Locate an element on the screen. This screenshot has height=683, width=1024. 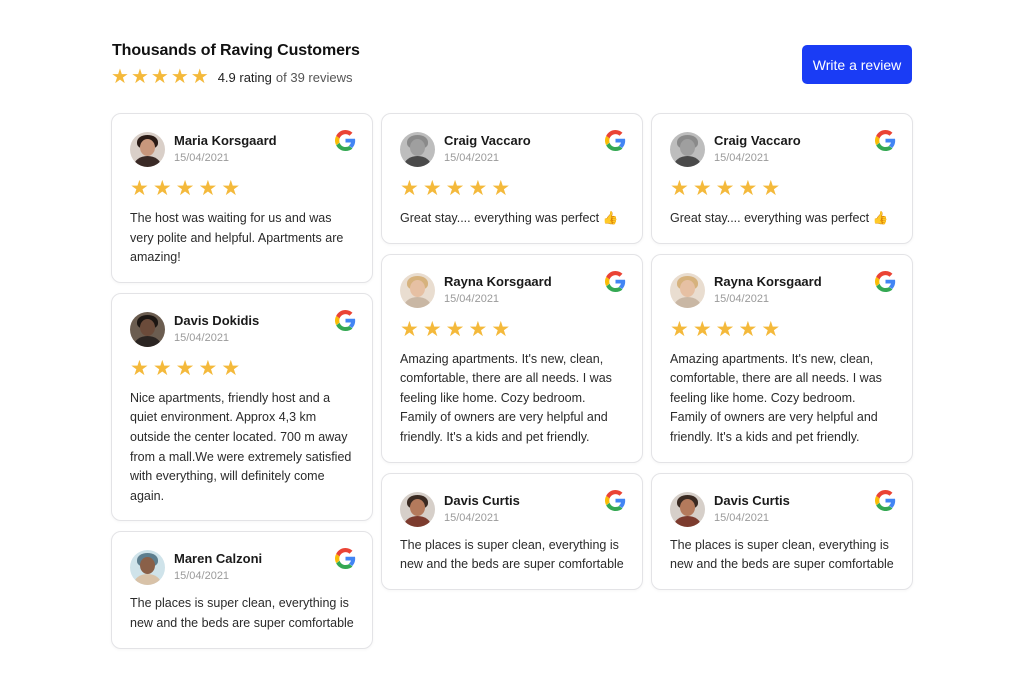
reviewer-name: Maren Calzoni is located at coordinates (218, 559).